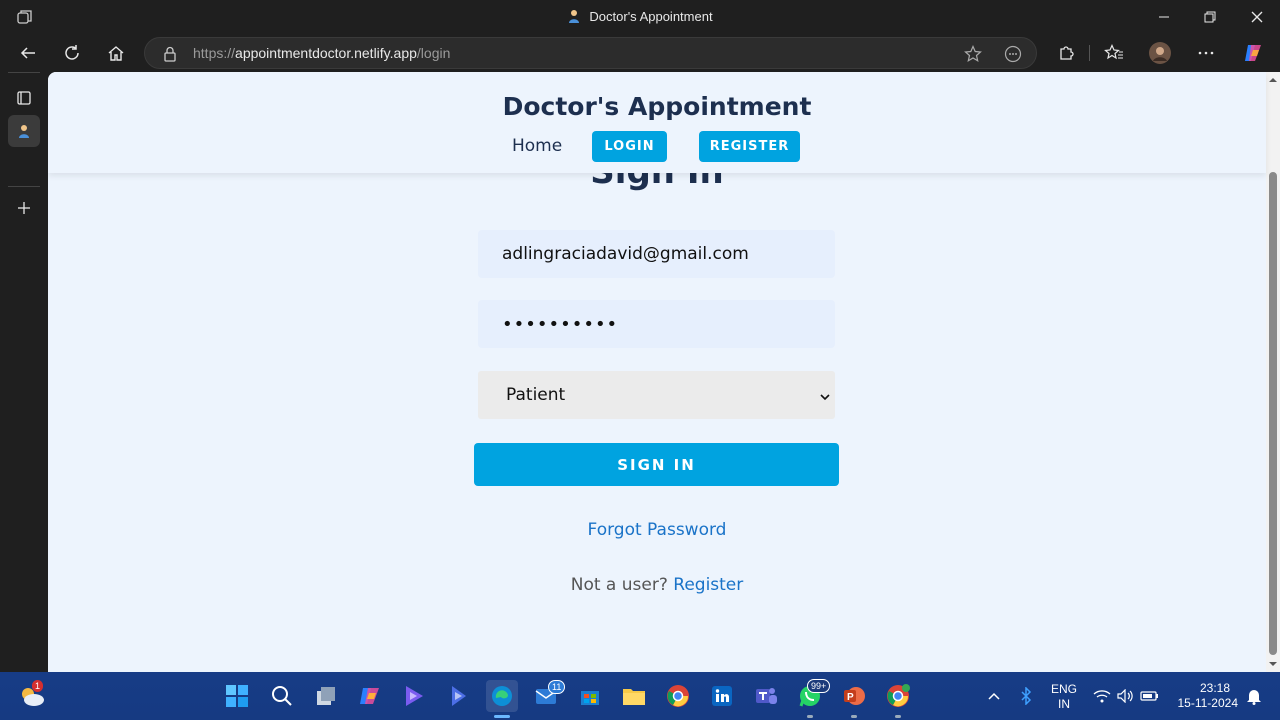 This screenshot has height=720, width=1280. What do you see at coordinates (629, 146) in the screenshot?
I see `nav-login-button: LOGIN` at bounding box center [629, 146].